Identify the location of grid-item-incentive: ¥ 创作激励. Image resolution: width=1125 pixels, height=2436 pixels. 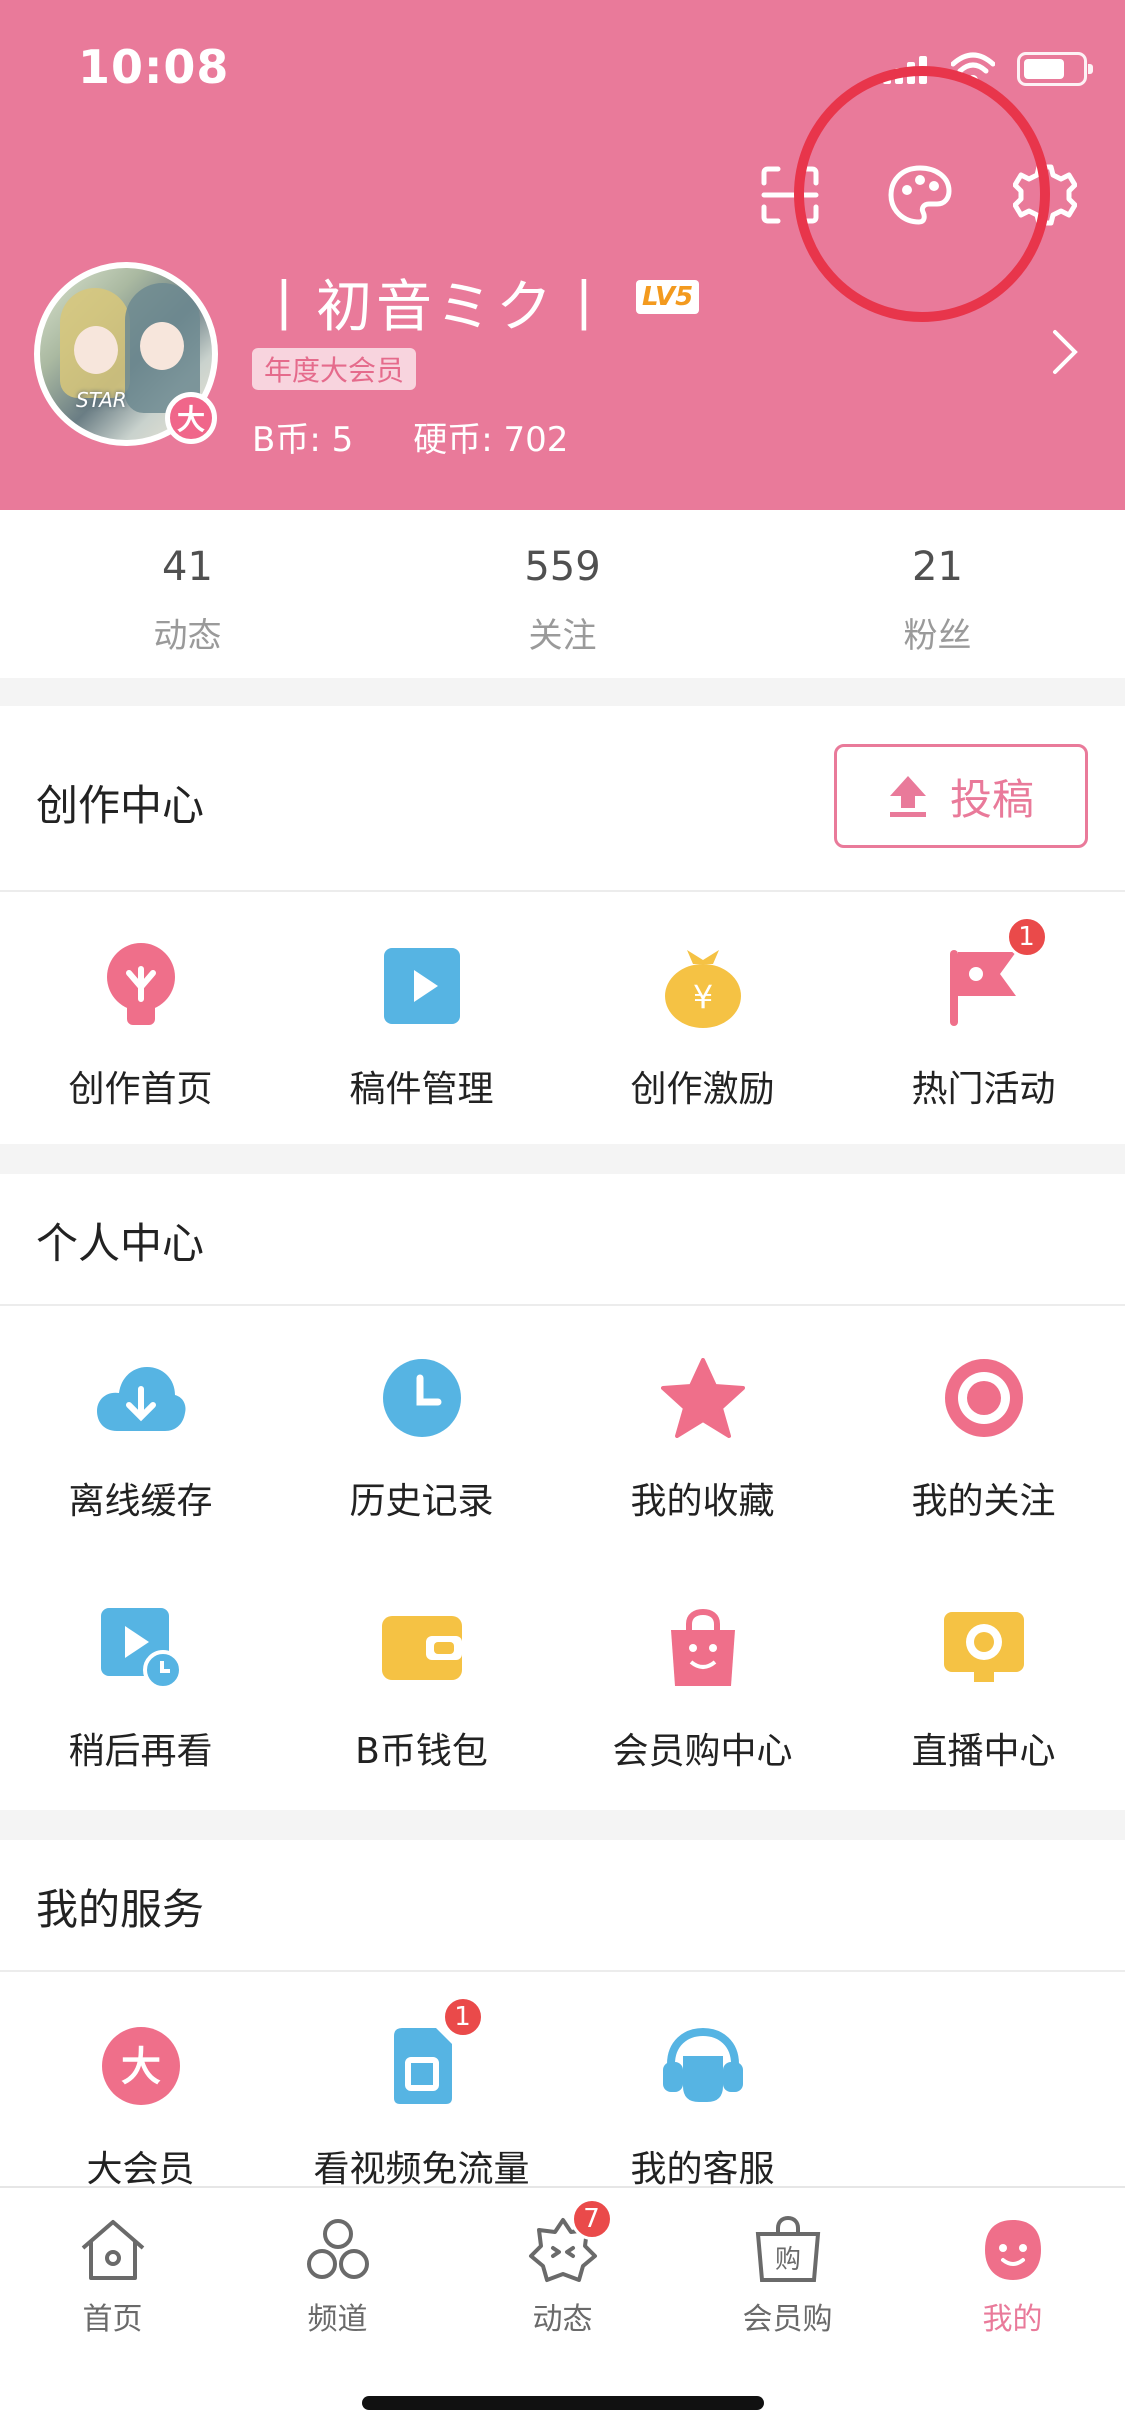
(702, 1024).